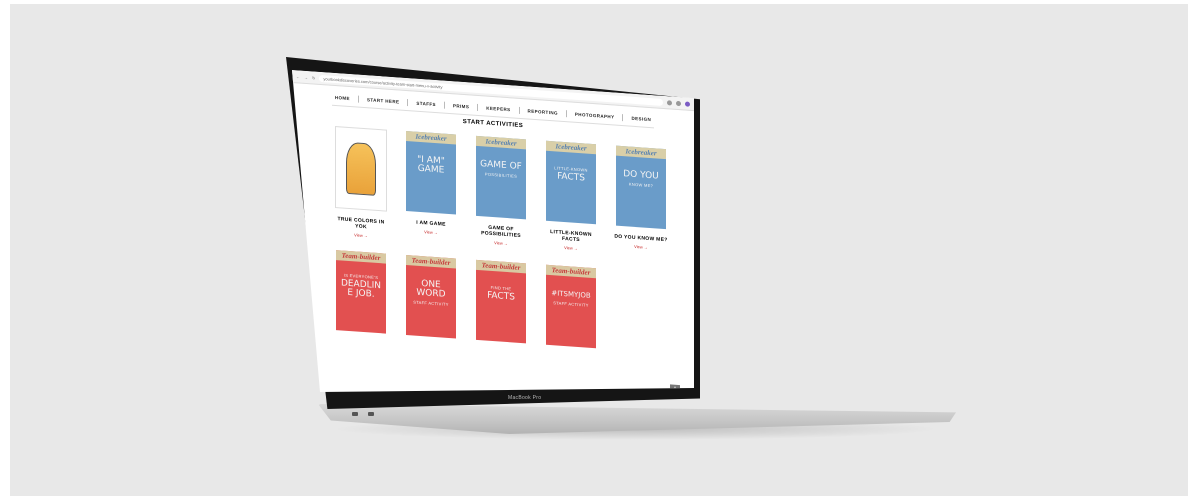  Describe the element at coordinates (641, 119) in the screenshot. I see `nav-item-design: DESIGN` at that location.